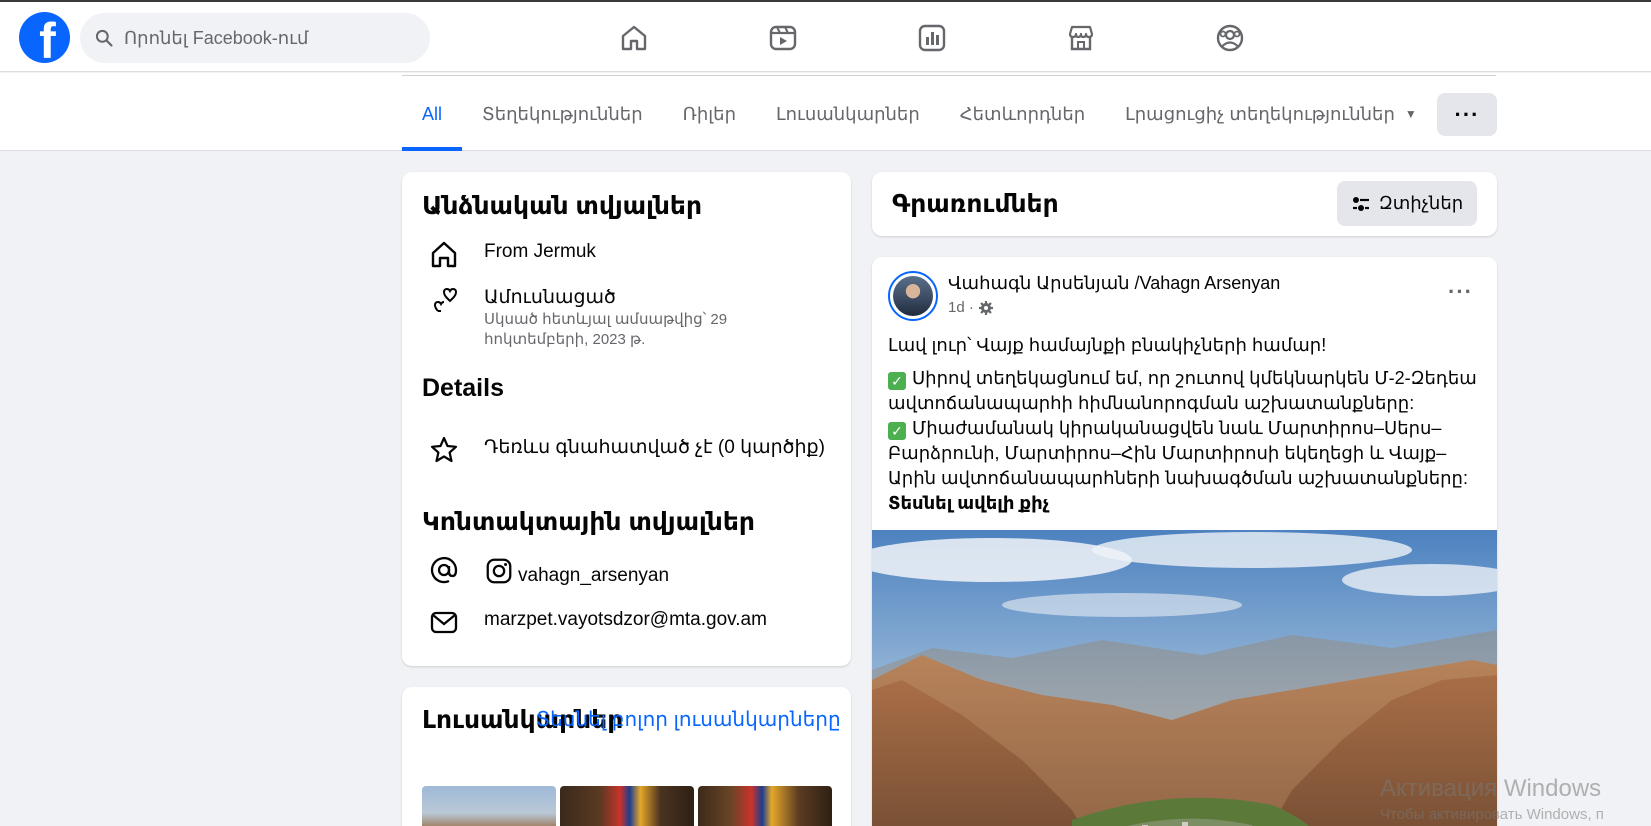 The image size is (1651, 826). I want to click on dashboard-icon, so click(932, 38).